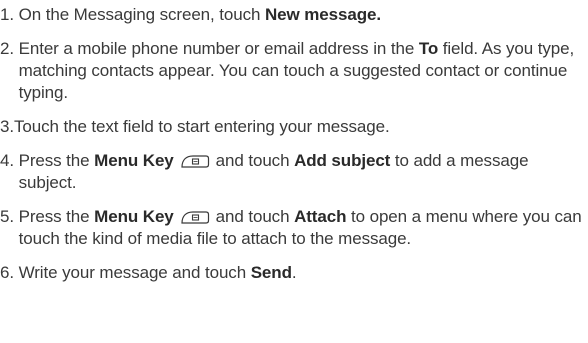 The width and height of the screenshot is (588, 343). What do you see at coordinates (7, 48) in the screenshot?
I see `step-number: 2.` at bounding box center [7, 48].